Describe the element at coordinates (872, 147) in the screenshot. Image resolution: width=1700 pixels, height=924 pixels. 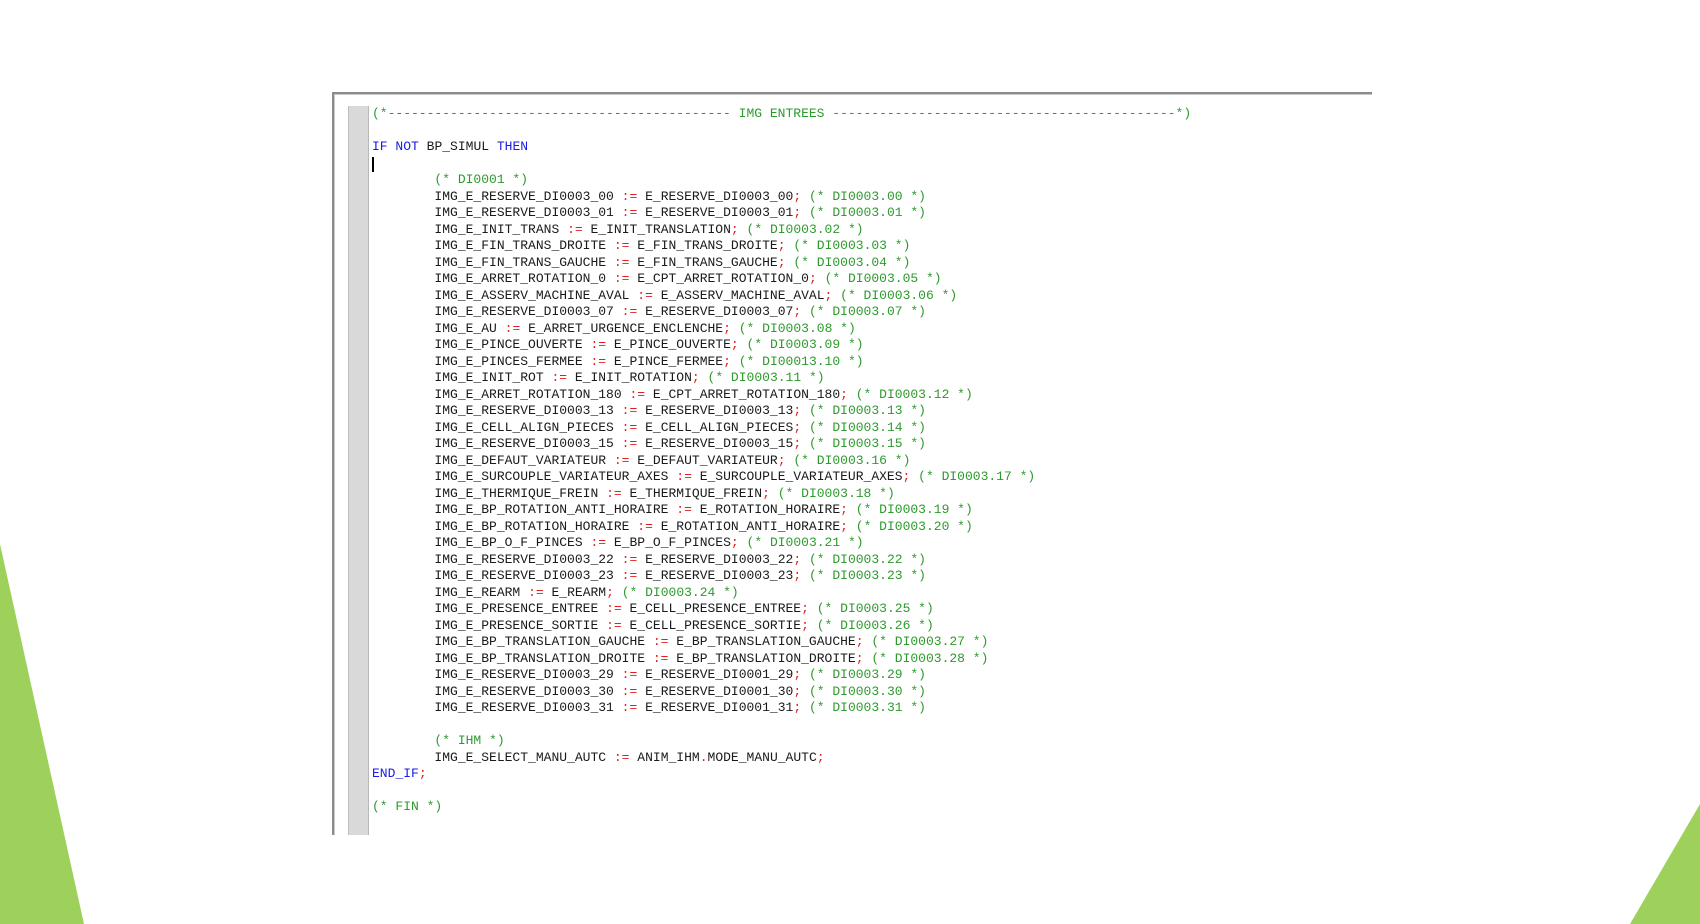
I see `code-line-if: IF NOT BP_SIMUL THEN` at that location.